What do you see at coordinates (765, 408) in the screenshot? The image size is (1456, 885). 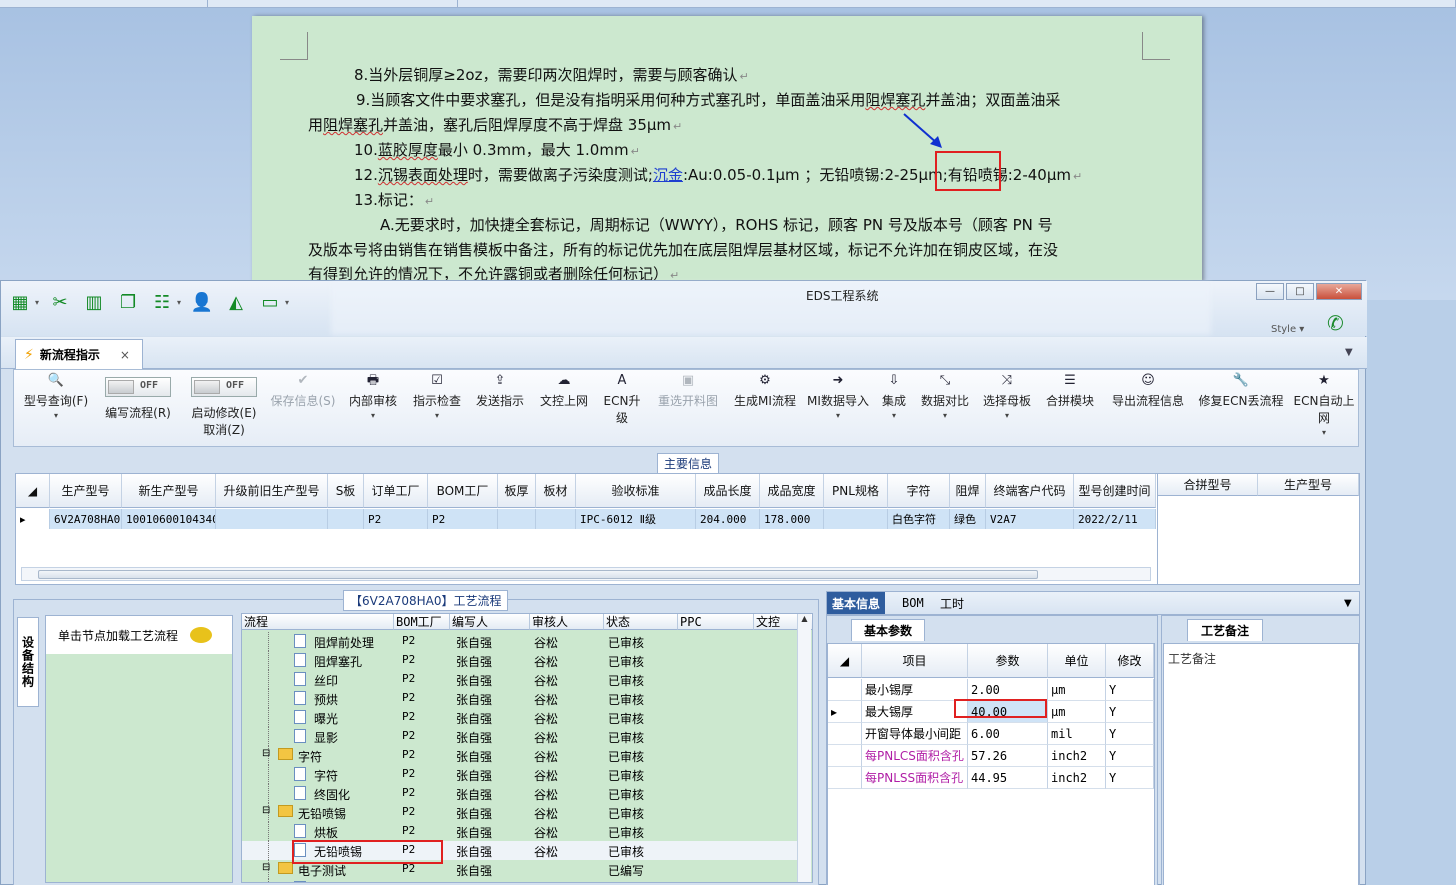 I see `generate-mi-button: ⚙ 生成MI流程` at bounding box center [765, 408].